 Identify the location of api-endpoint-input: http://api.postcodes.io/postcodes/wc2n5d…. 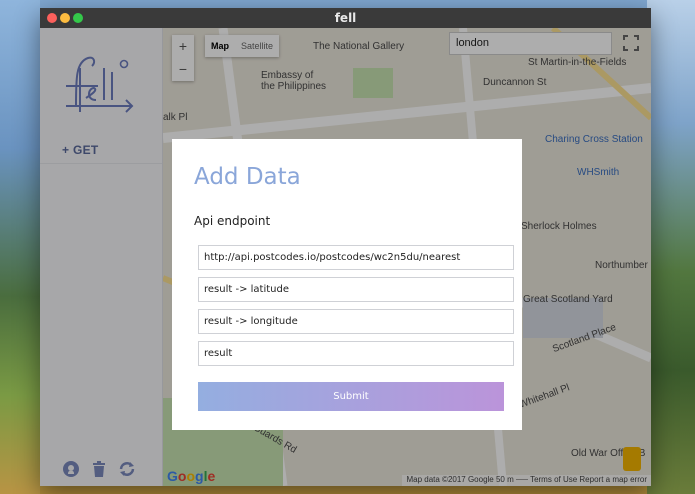
(356, 257).